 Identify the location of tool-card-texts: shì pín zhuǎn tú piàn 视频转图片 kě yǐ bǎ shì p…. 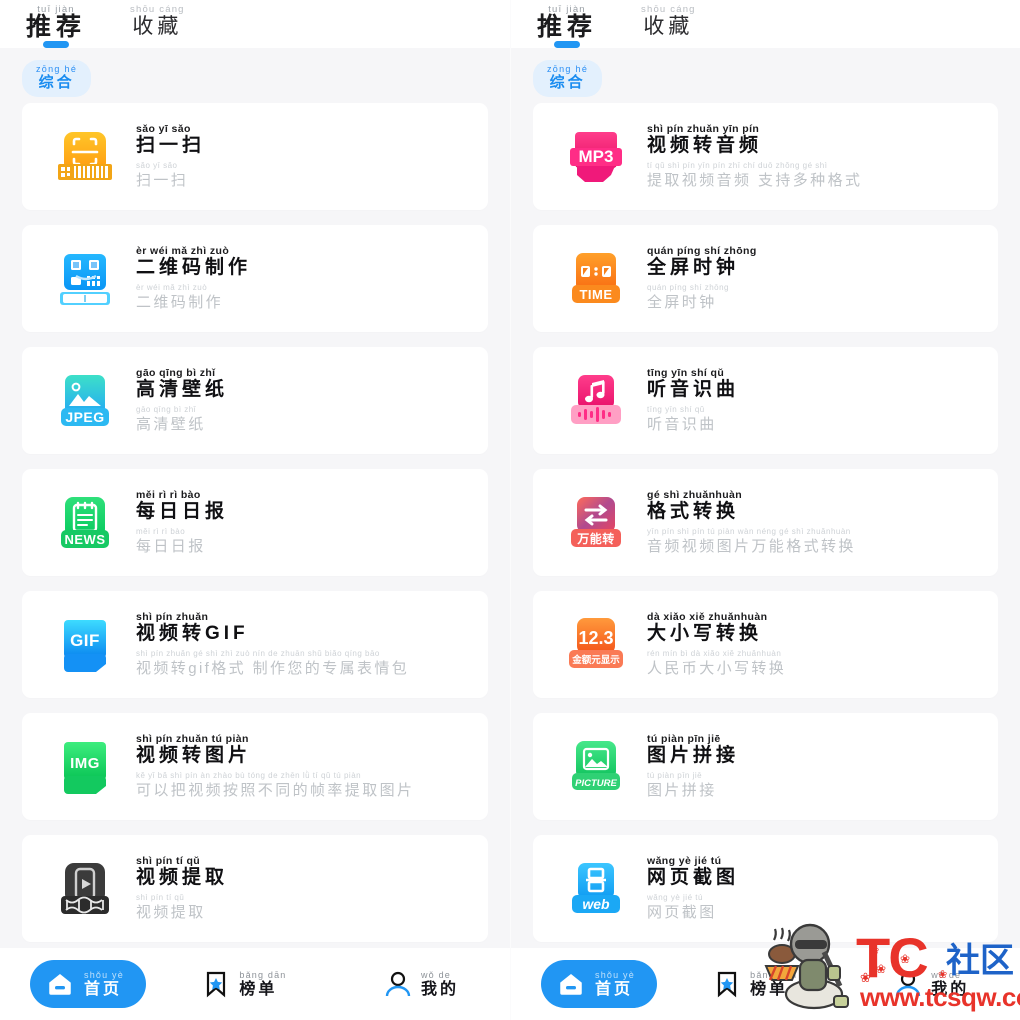
(304, 766).